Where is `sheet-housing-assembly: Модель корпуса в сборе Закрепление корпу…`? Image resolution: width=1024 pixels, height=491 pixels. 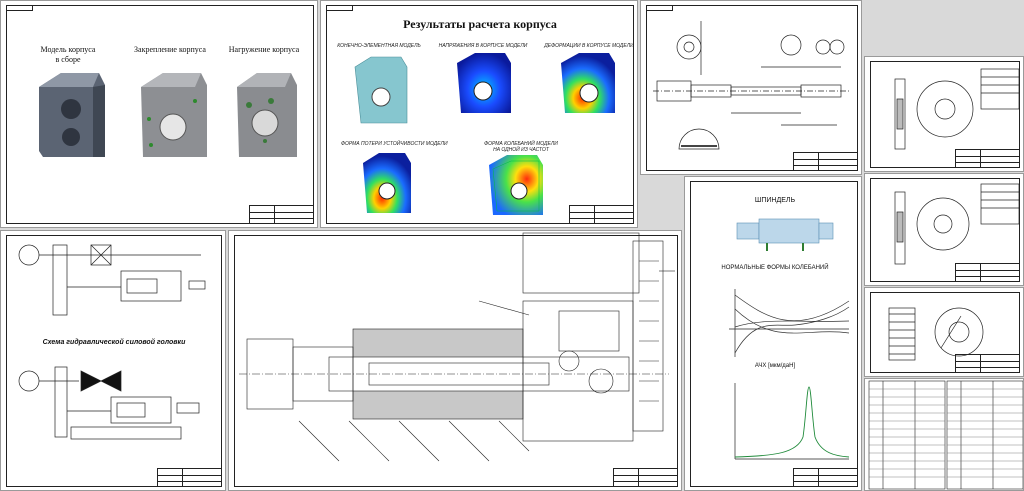 sheet-housing-assembly: Модель корпуса в сборе Закрепление корпу… is located at coordinates (159, 114).